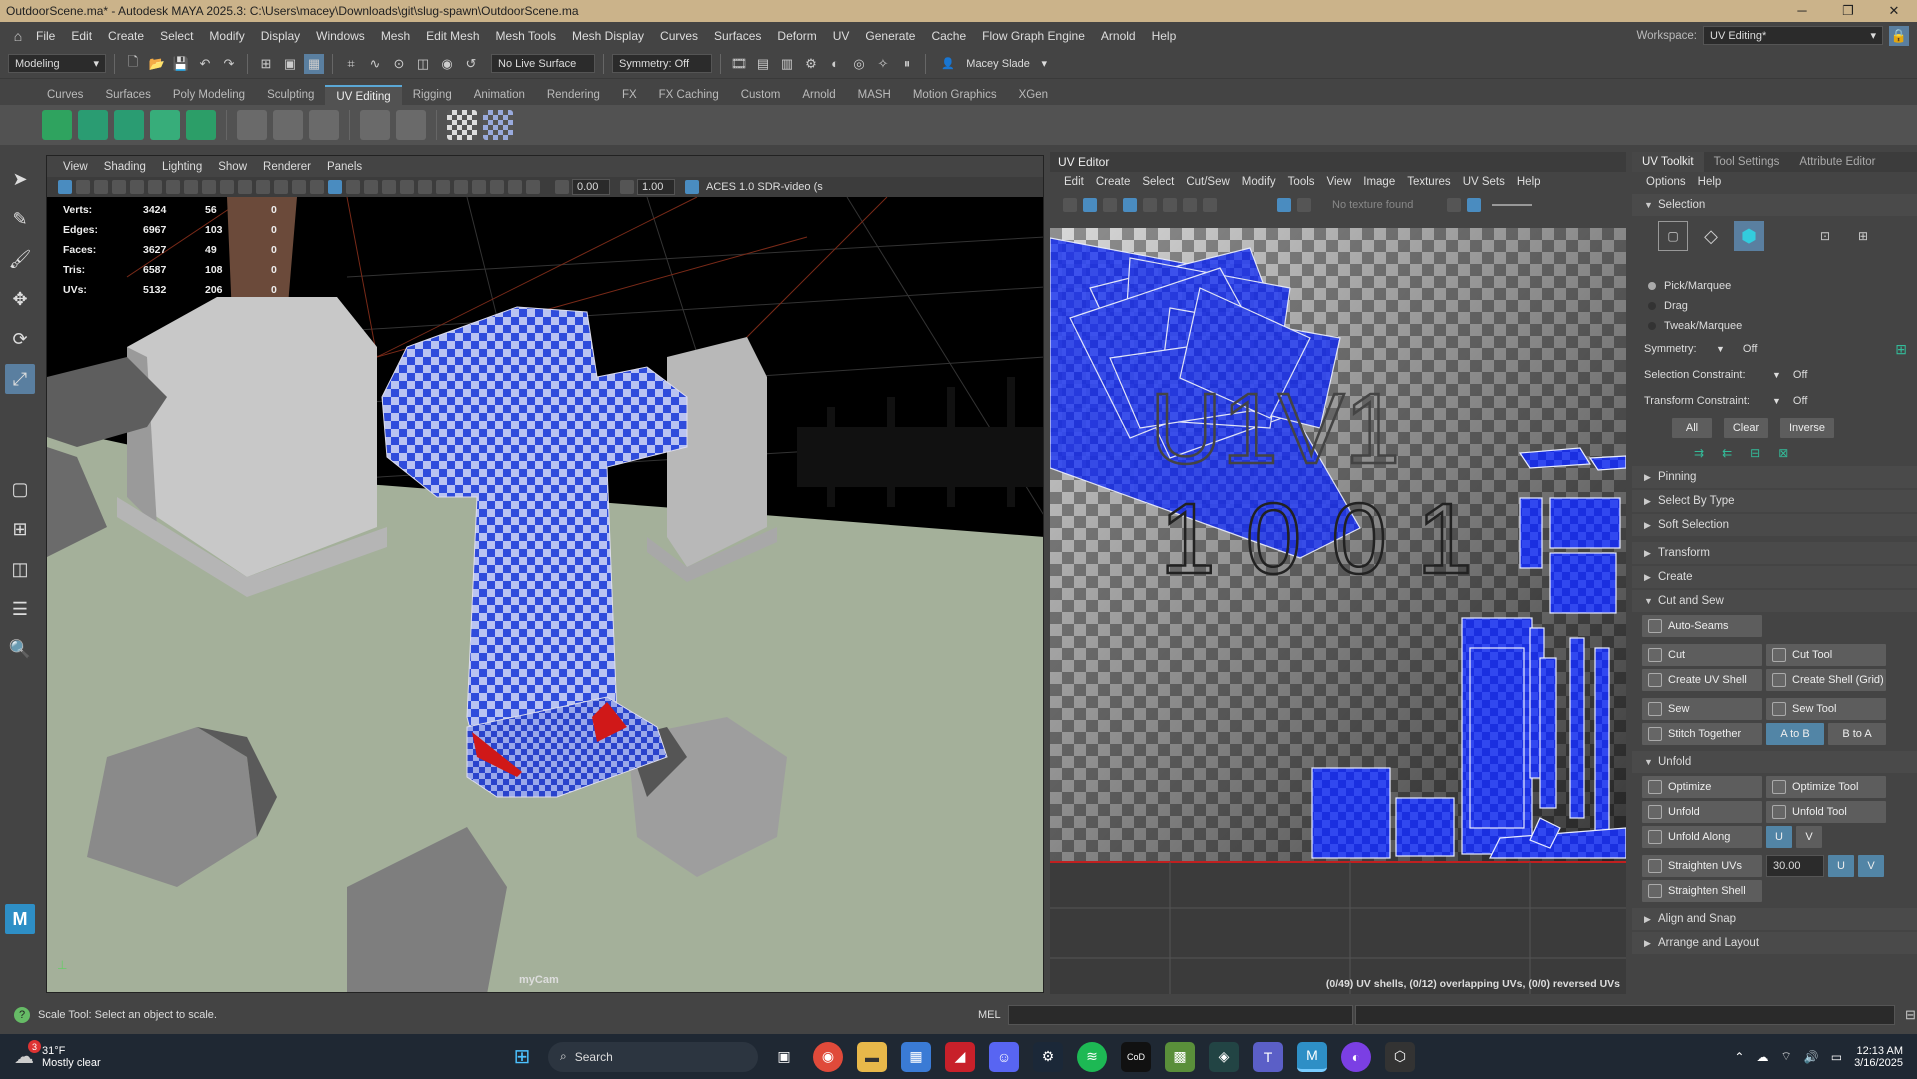 This screenshot has height=1079, width=1917. I want to click on menu-uv: UV, so click(841, 36).